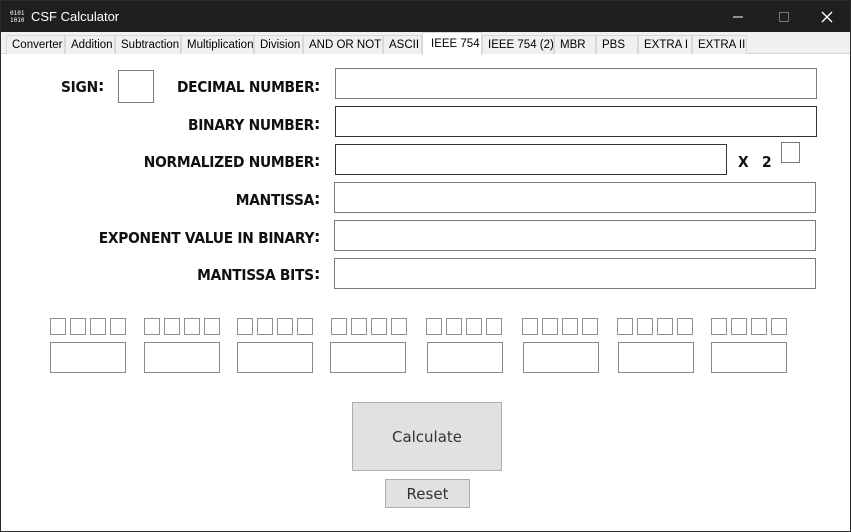 The image size is (851, 532). I want to click on exponent-power-field, so click(790, 152).